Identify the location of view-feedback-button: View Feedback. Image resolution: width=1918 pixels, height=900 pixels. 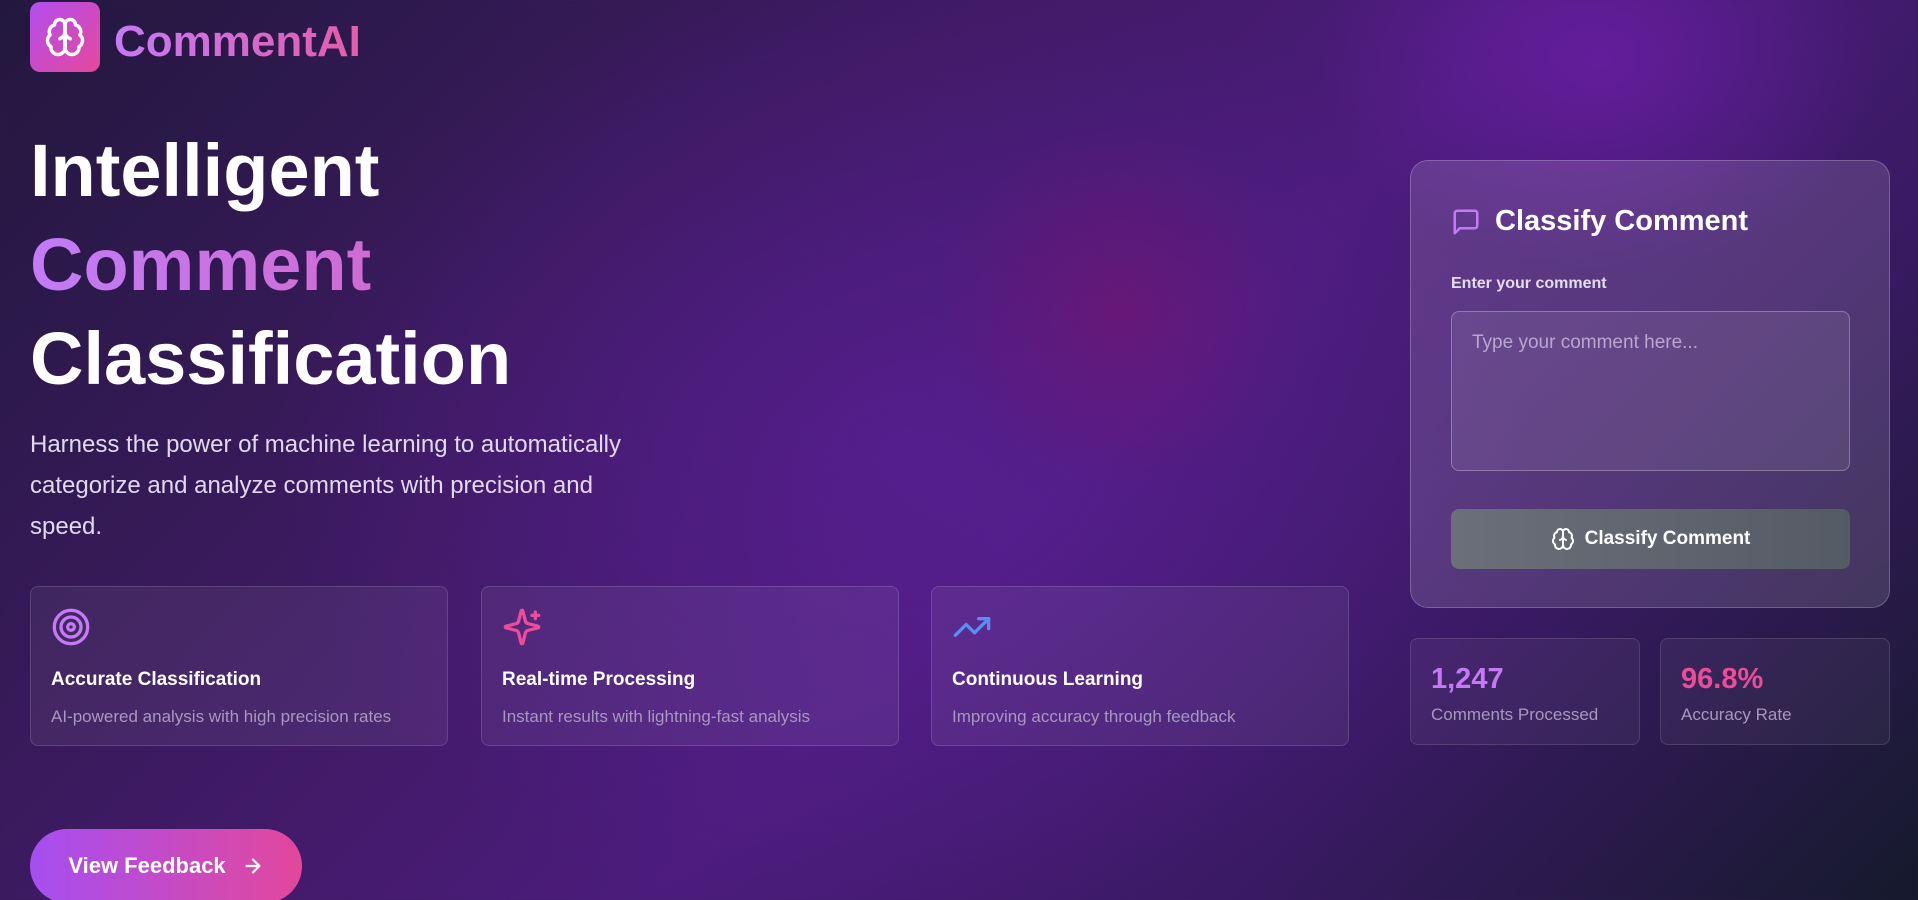
(166, 864).